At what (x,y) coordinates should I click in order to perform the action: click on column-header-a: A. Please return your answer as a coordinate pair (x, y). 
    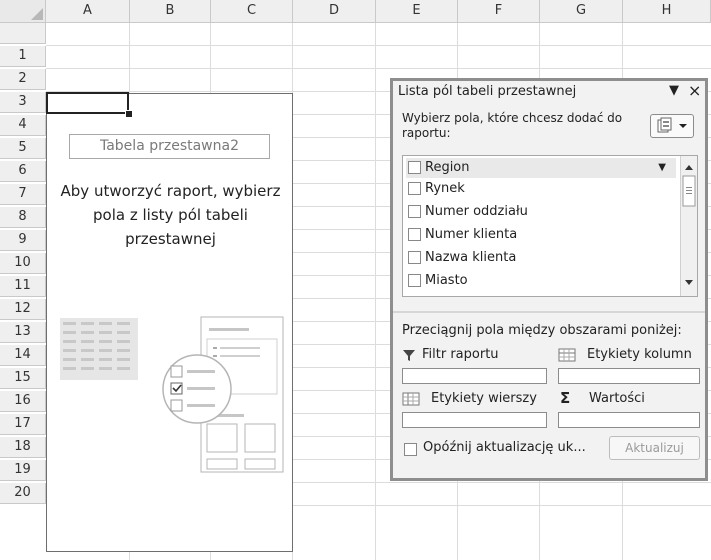
    Looking at the image, I should click on (88, 11).